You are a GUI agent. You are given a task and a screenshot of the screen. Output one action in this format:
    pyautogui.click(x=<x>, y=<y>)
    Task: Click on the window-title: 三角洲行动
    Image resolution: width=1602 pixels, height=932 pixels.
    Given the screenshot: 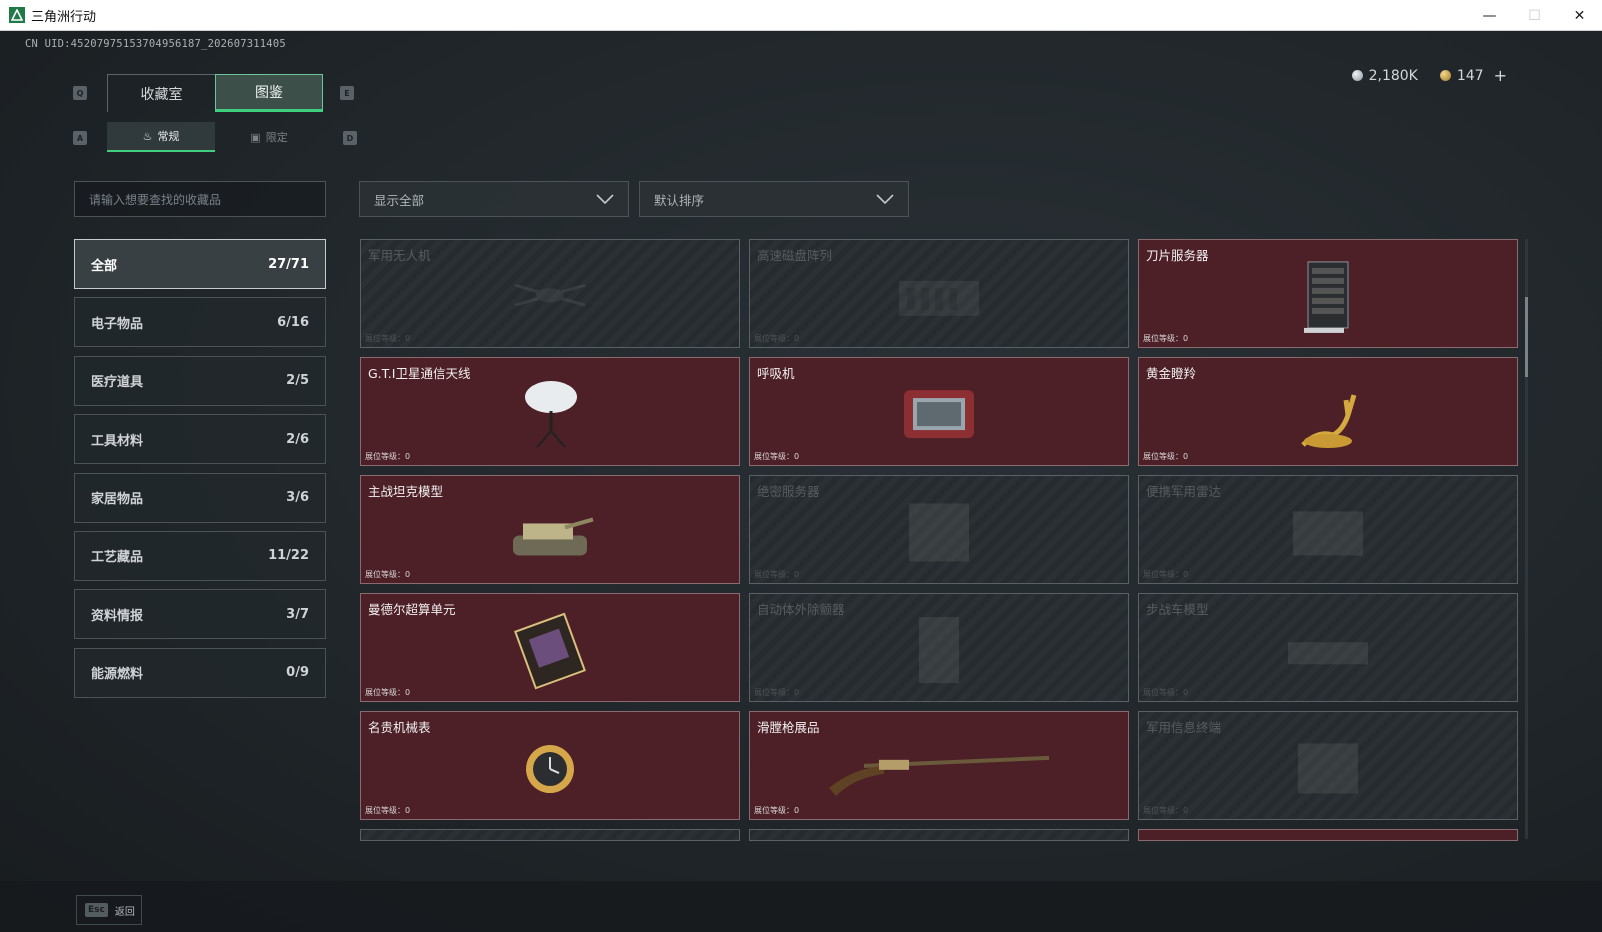 What is the action you would take?
    pyautogui.click(x=64, y=17)
    